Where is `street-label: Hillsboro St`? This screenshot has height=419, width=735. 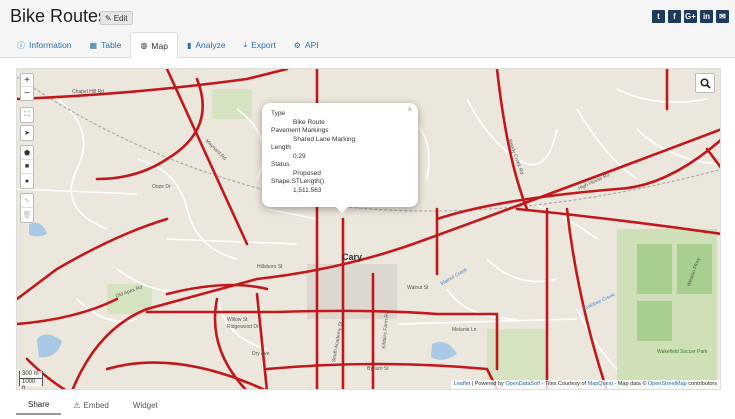 street-label: Hillsboro St is located at coordinates (270, 267).